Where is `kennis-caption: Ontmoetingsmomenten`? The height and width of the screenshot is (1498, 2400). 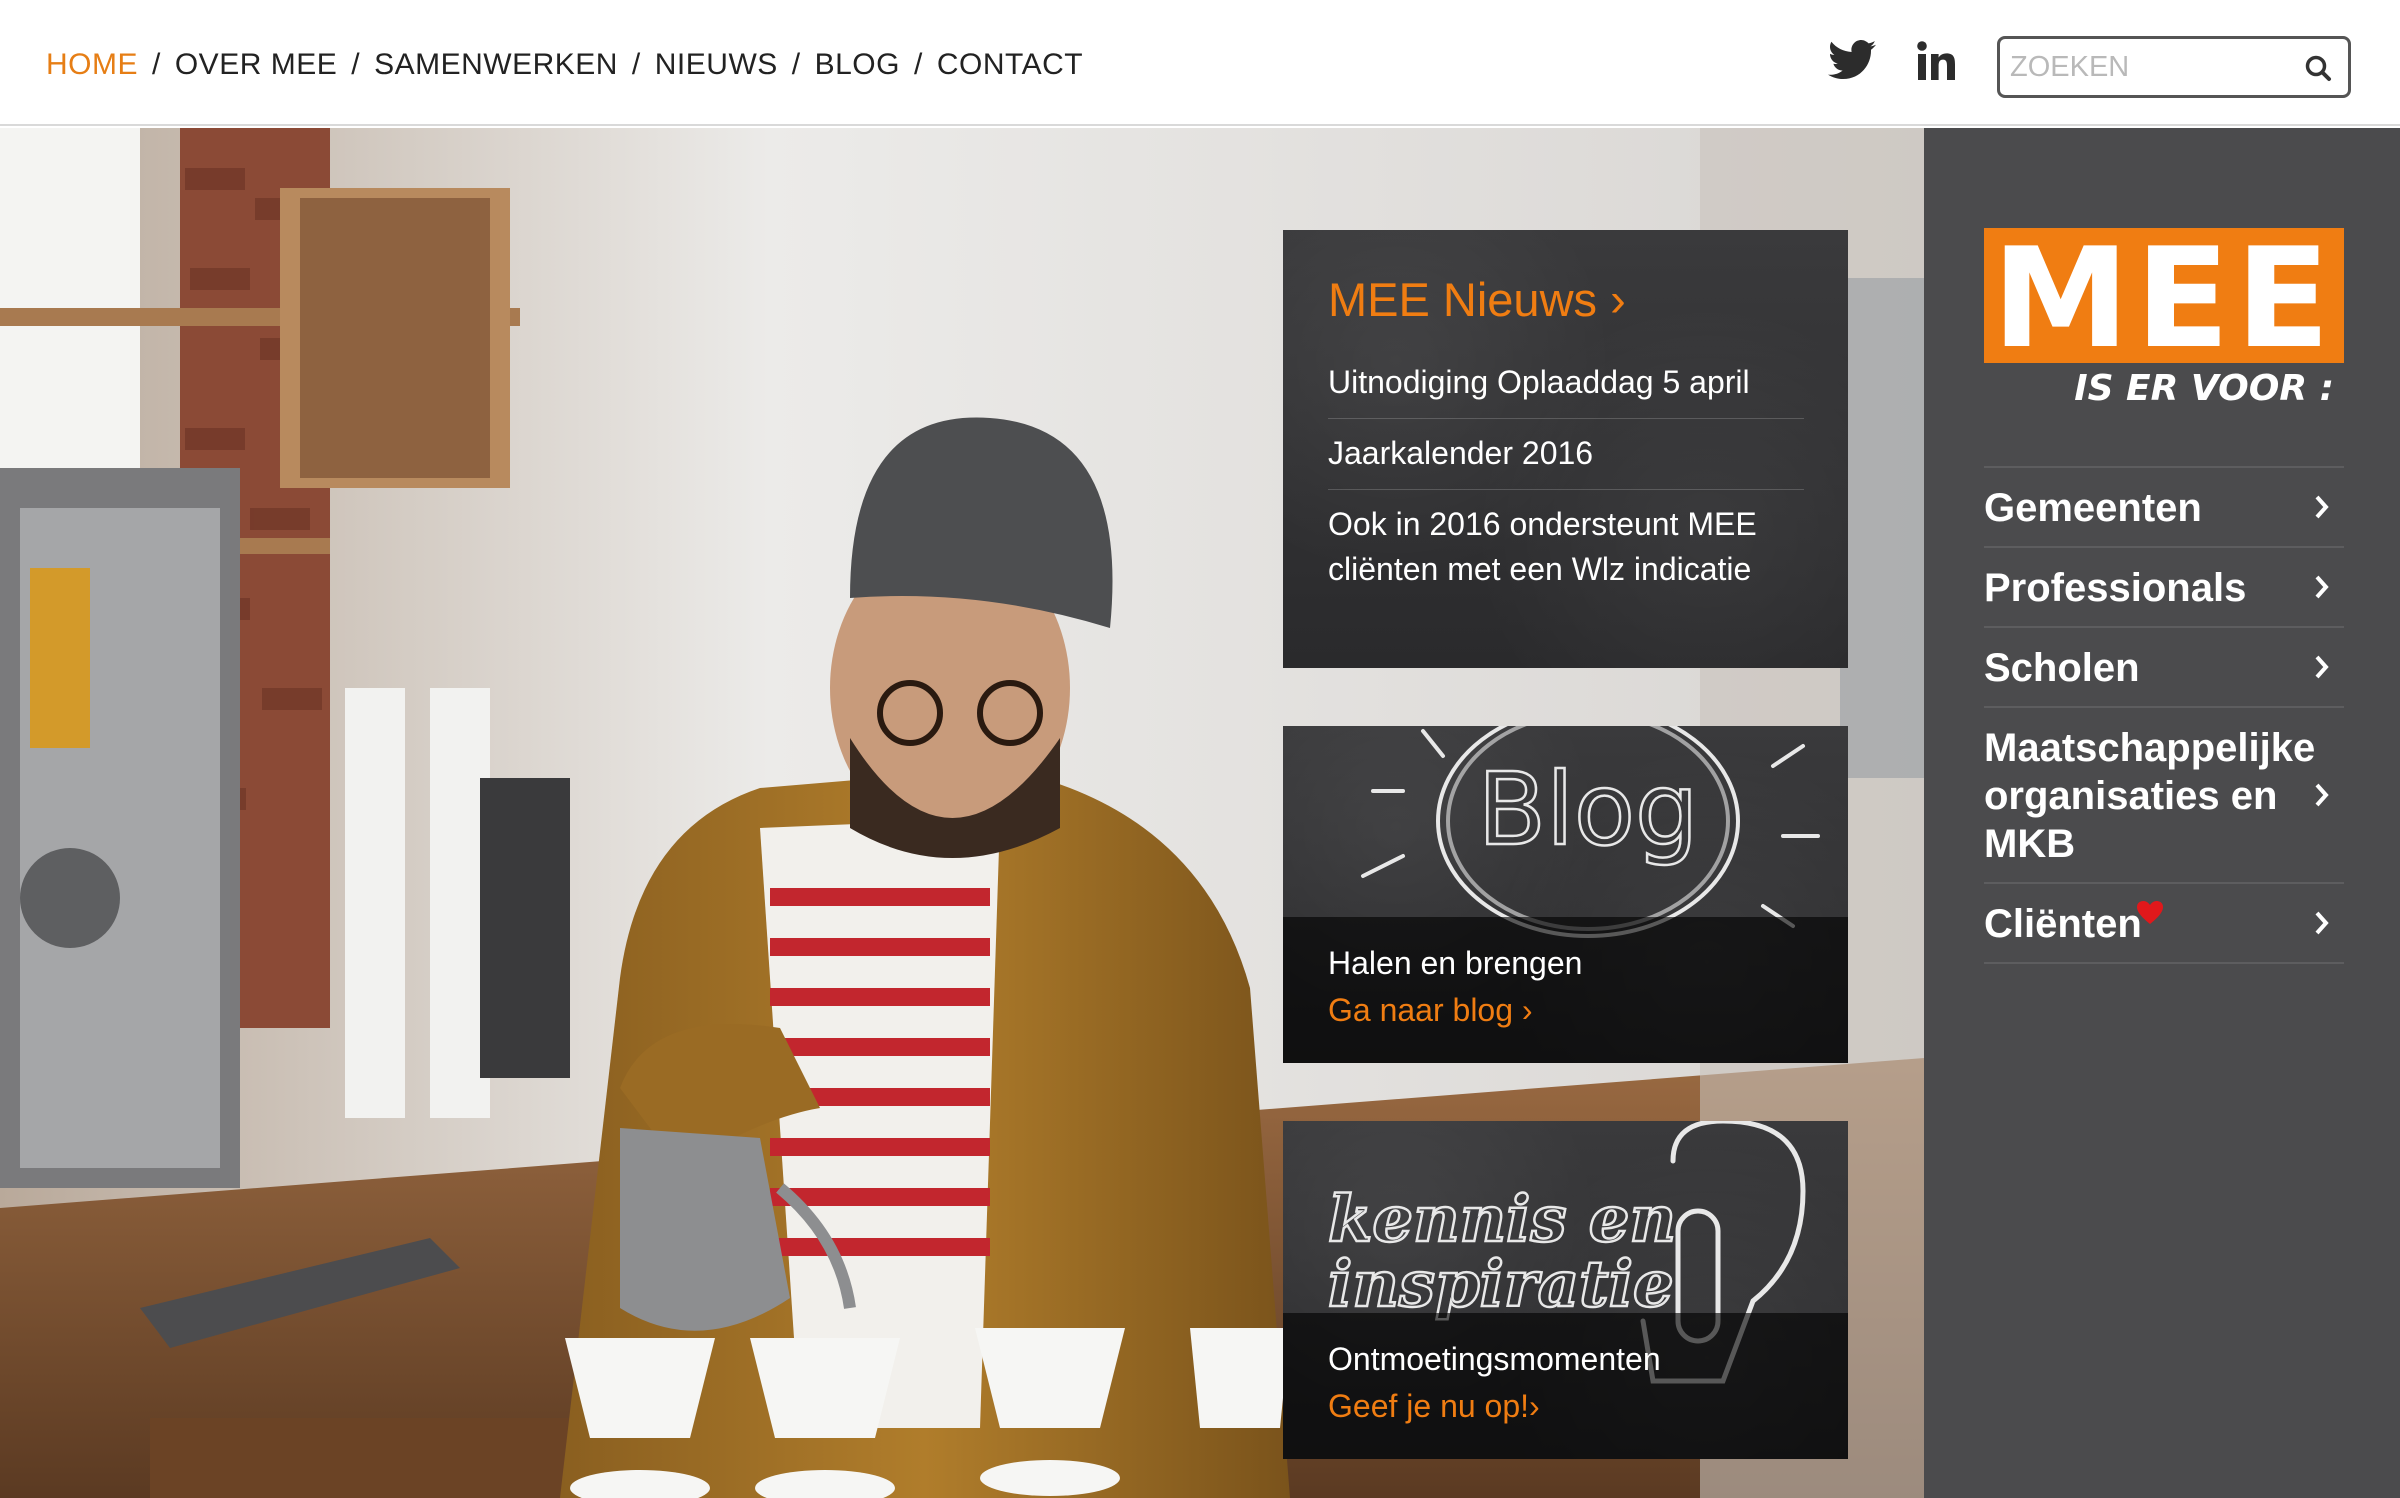 kennis-caption: Ontmoetingsmomenten is located at coordinates (1494, 1359).